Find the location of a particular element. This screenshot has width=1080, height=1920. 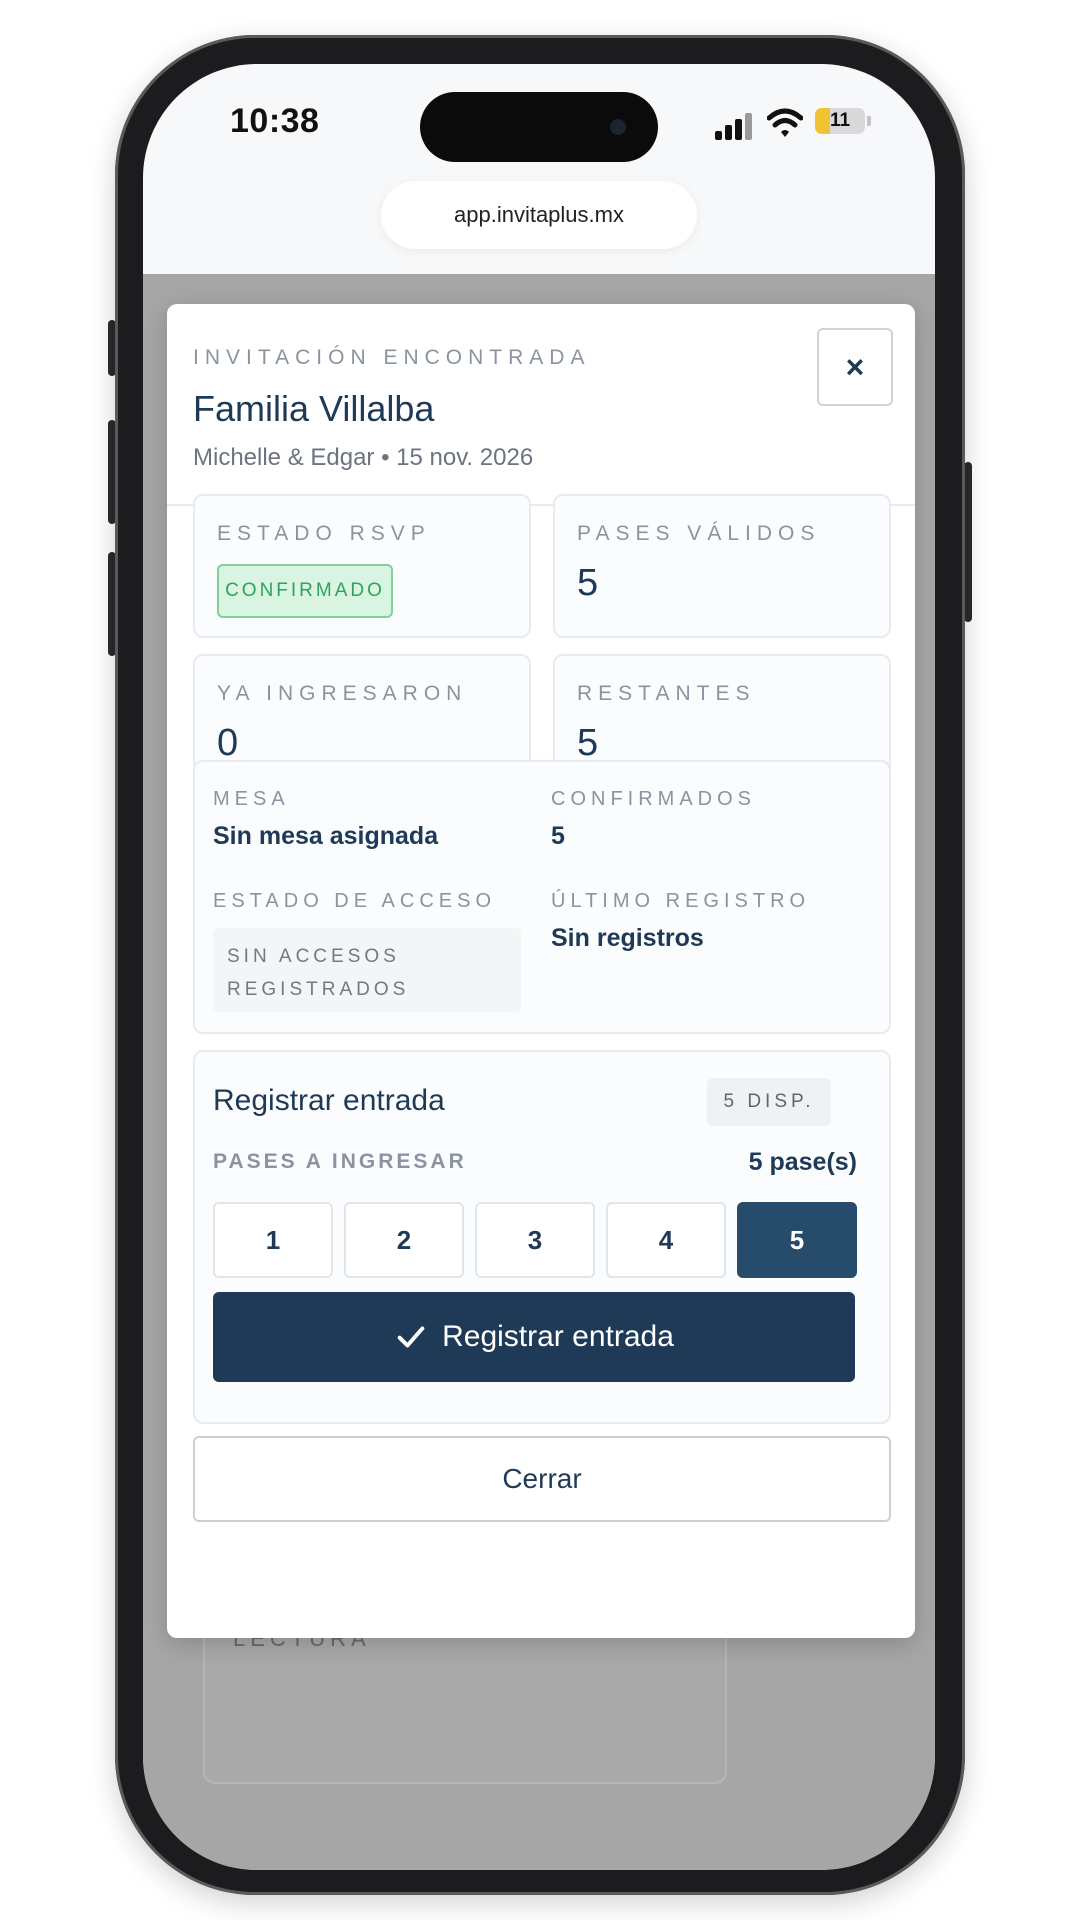

table-value: Sin mesa asignada is located at coordinates (326, 836).